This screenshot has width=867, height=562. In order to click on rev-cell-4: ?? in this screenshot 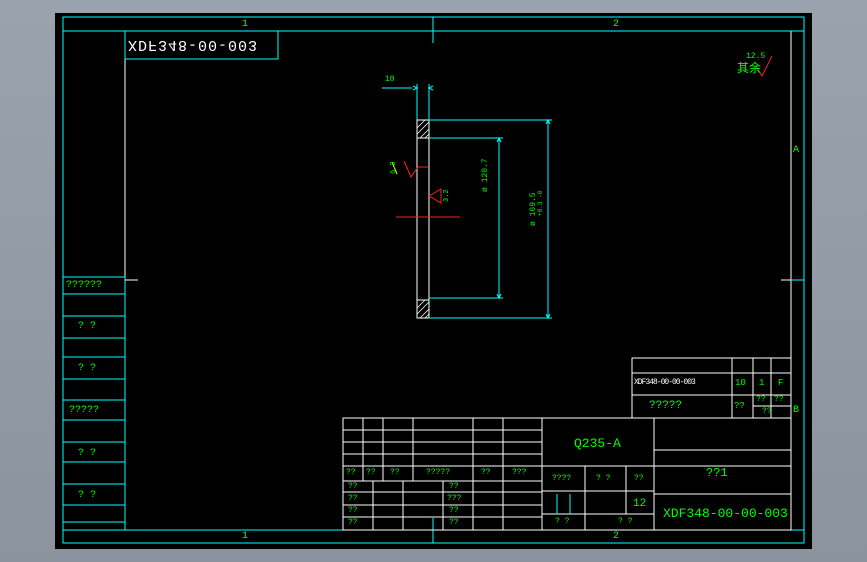, I will do `click(486, 472)`.